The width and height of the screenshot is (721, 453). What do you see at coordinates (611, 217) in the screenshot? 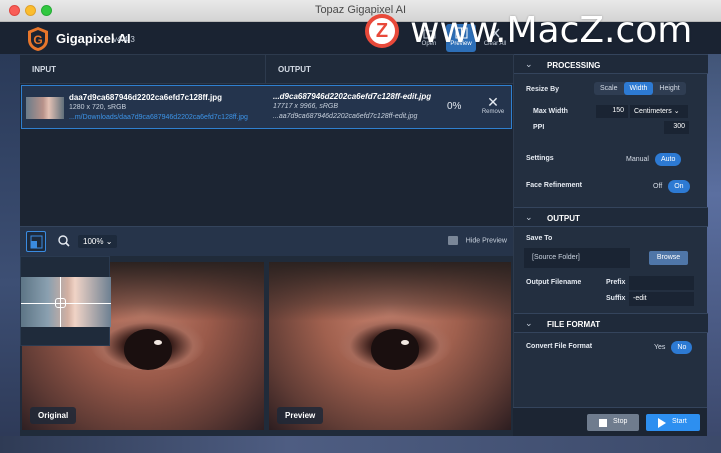
I see `output-section-header: ⌄ OUTPUT` at bounding box center [611, 217].